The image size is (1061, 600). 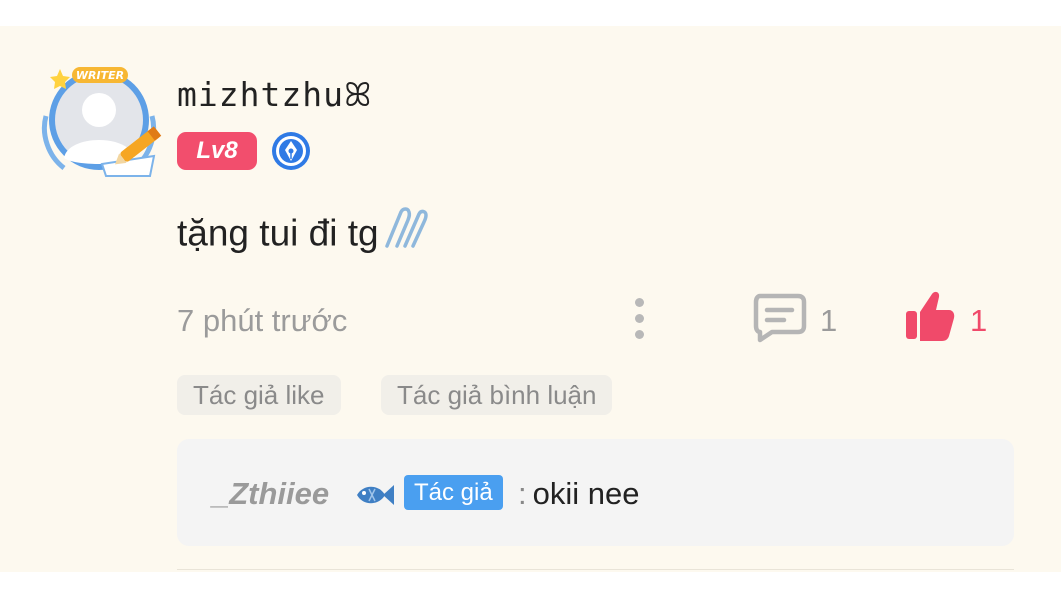 I want to click on more-options-icon, so click(x=639, y=319).